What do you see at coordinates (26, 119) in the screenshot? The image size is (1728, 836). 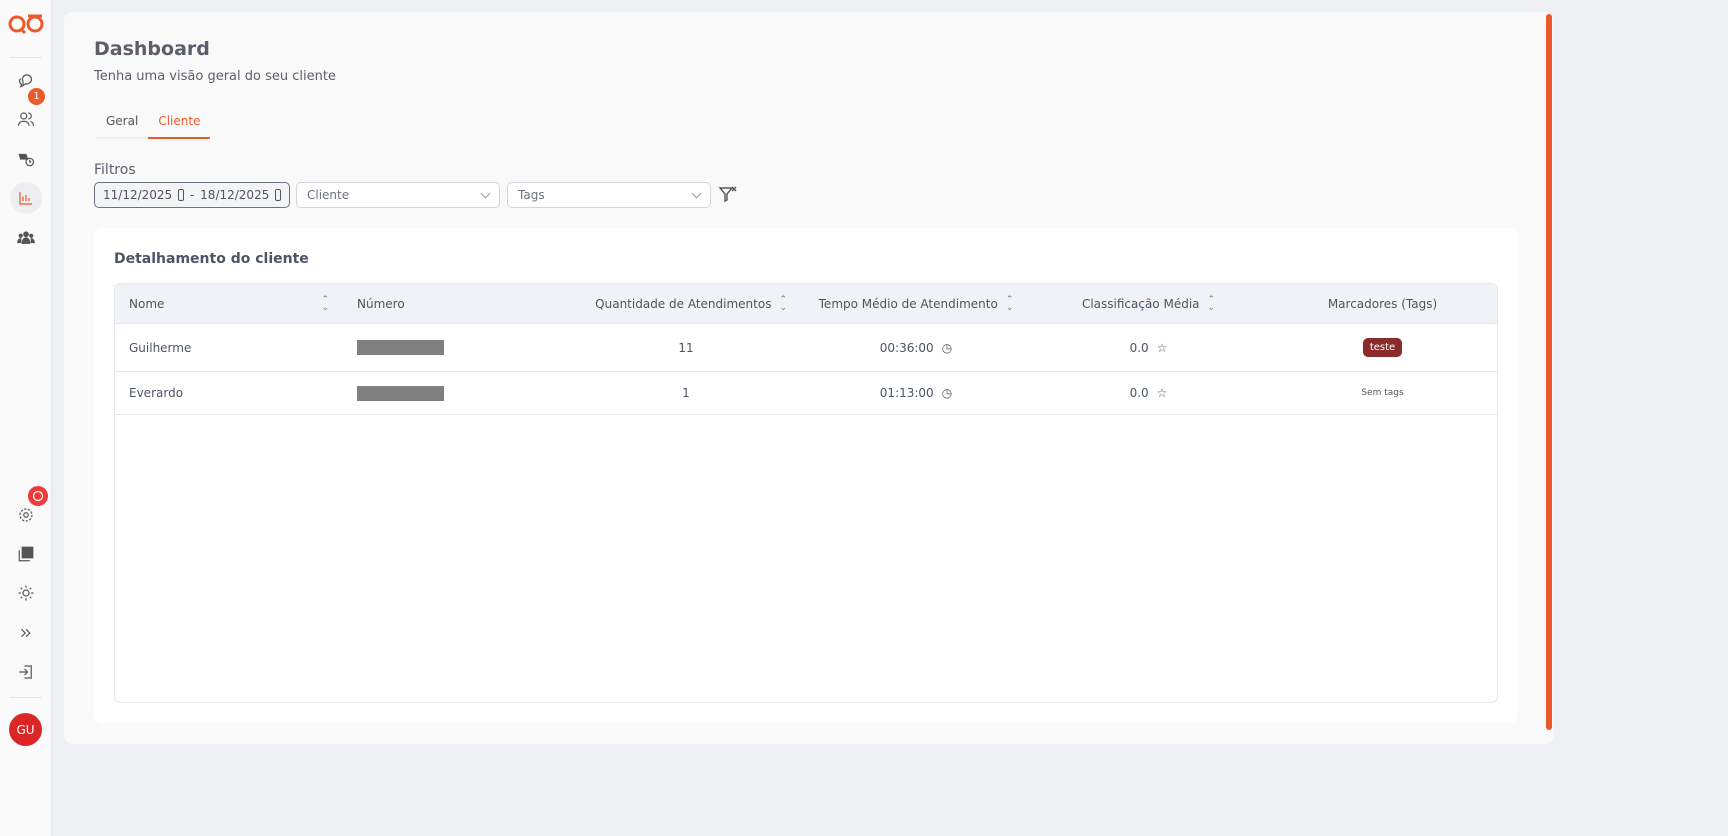 I see `contacts-icon` at bounding box center [26, 119].